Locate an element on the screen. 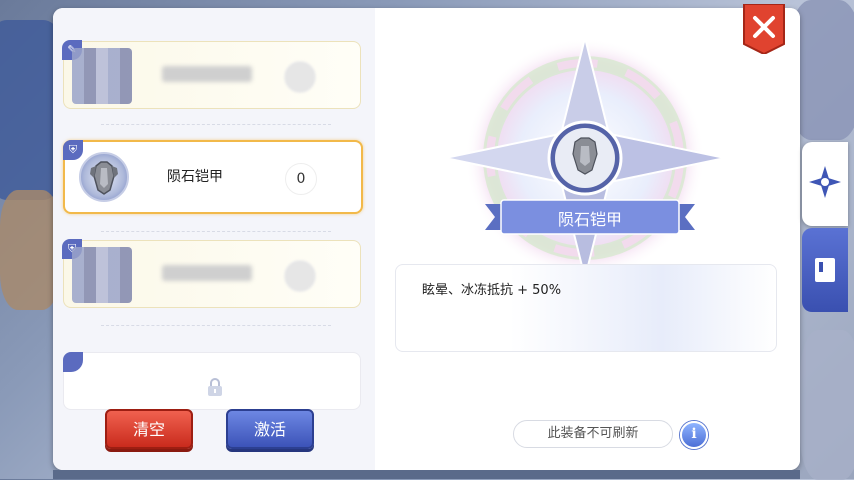 The width and height of the screenshot is (854, 480). item-name: 陨石铠甲 is located at coordinates (589, 219).